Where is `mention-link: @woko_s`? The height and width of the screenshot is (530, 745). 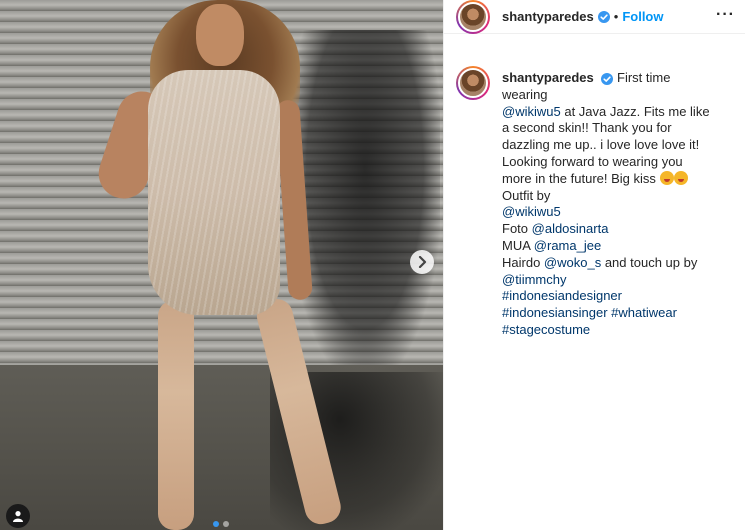 mention-link: @woko_s is located at coordinates (572, 262).